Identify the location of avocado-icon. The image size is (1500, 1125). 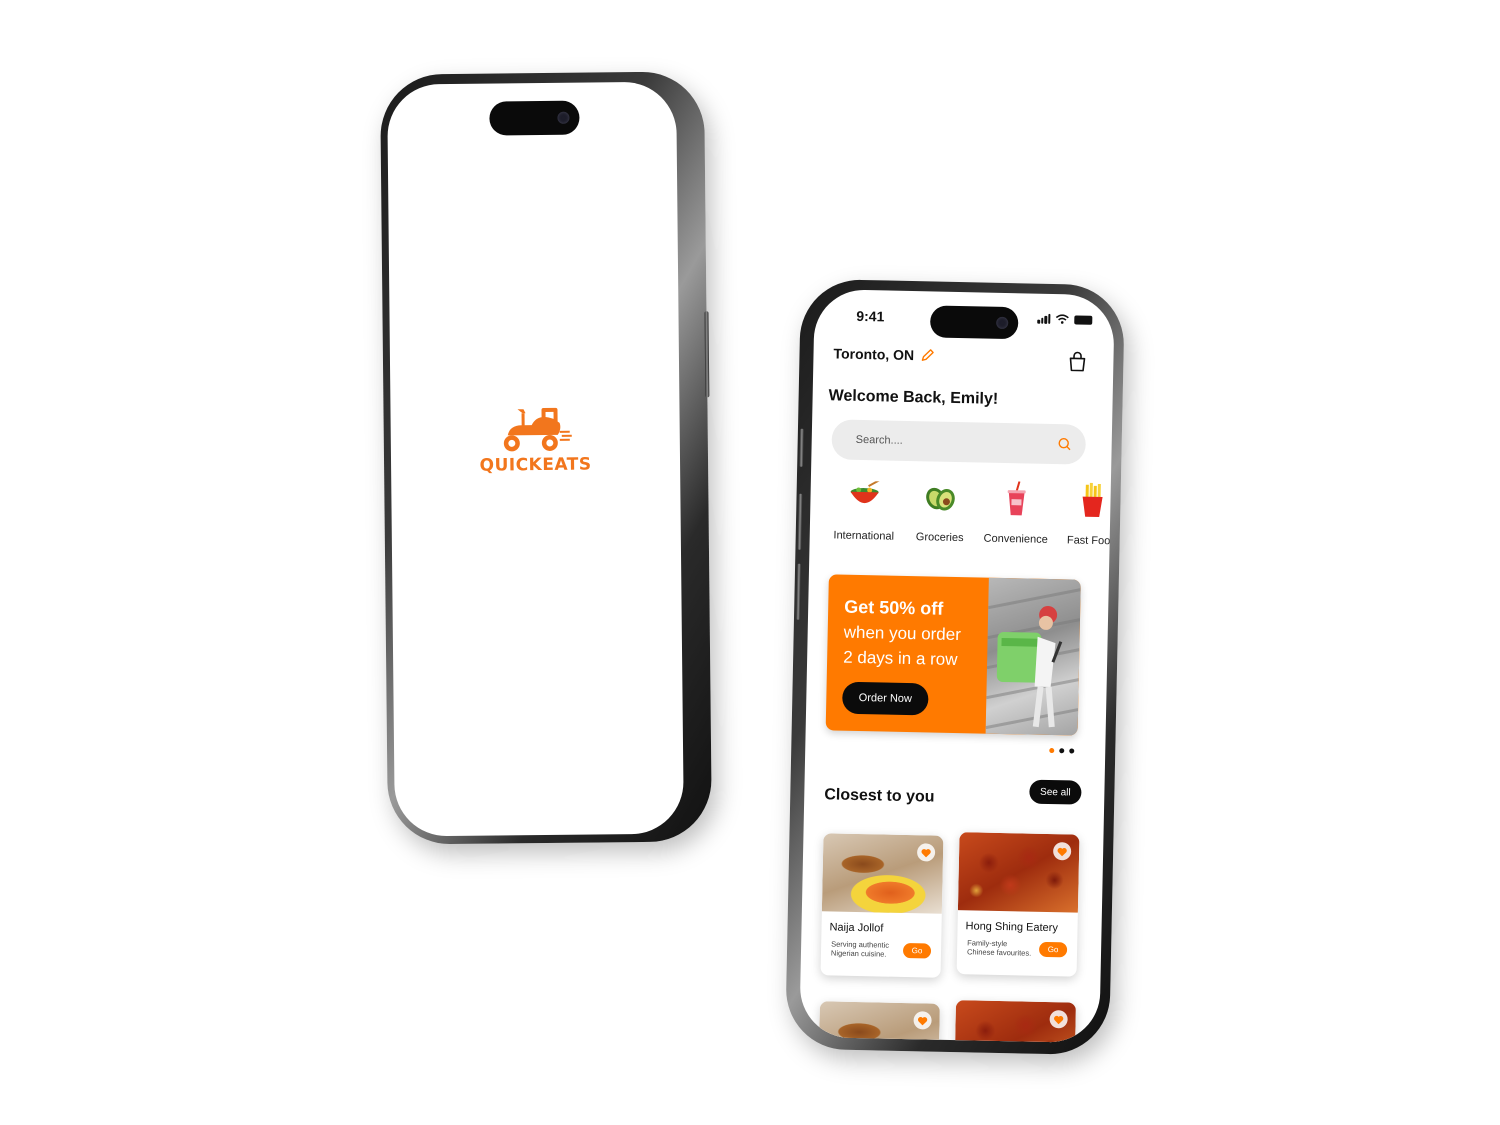
(940, 497).